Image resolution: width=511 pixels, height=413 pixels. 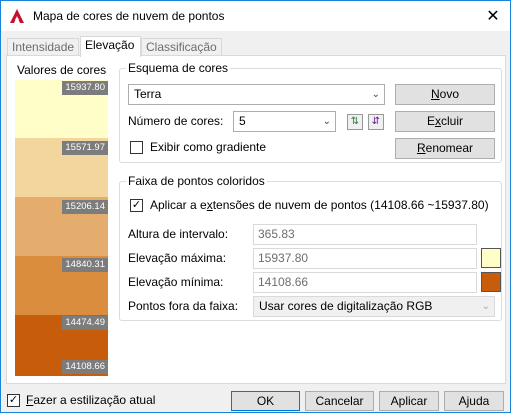 I want to click on color-scheme-select: Terra ⌄, so click(x=256, y=94).